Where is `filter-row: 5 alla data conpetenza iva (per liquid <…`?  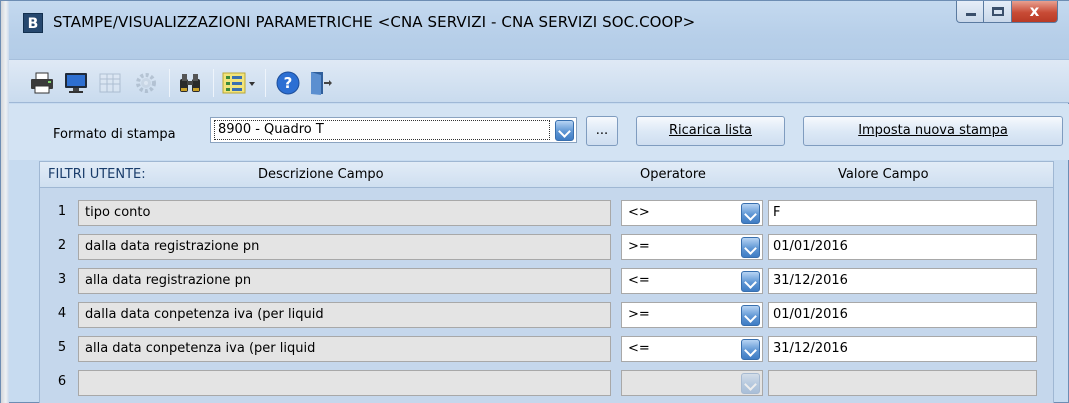 filter-row: 5 alla data conpetenza iva (per liquid <… is located at coordinates (547, 349).